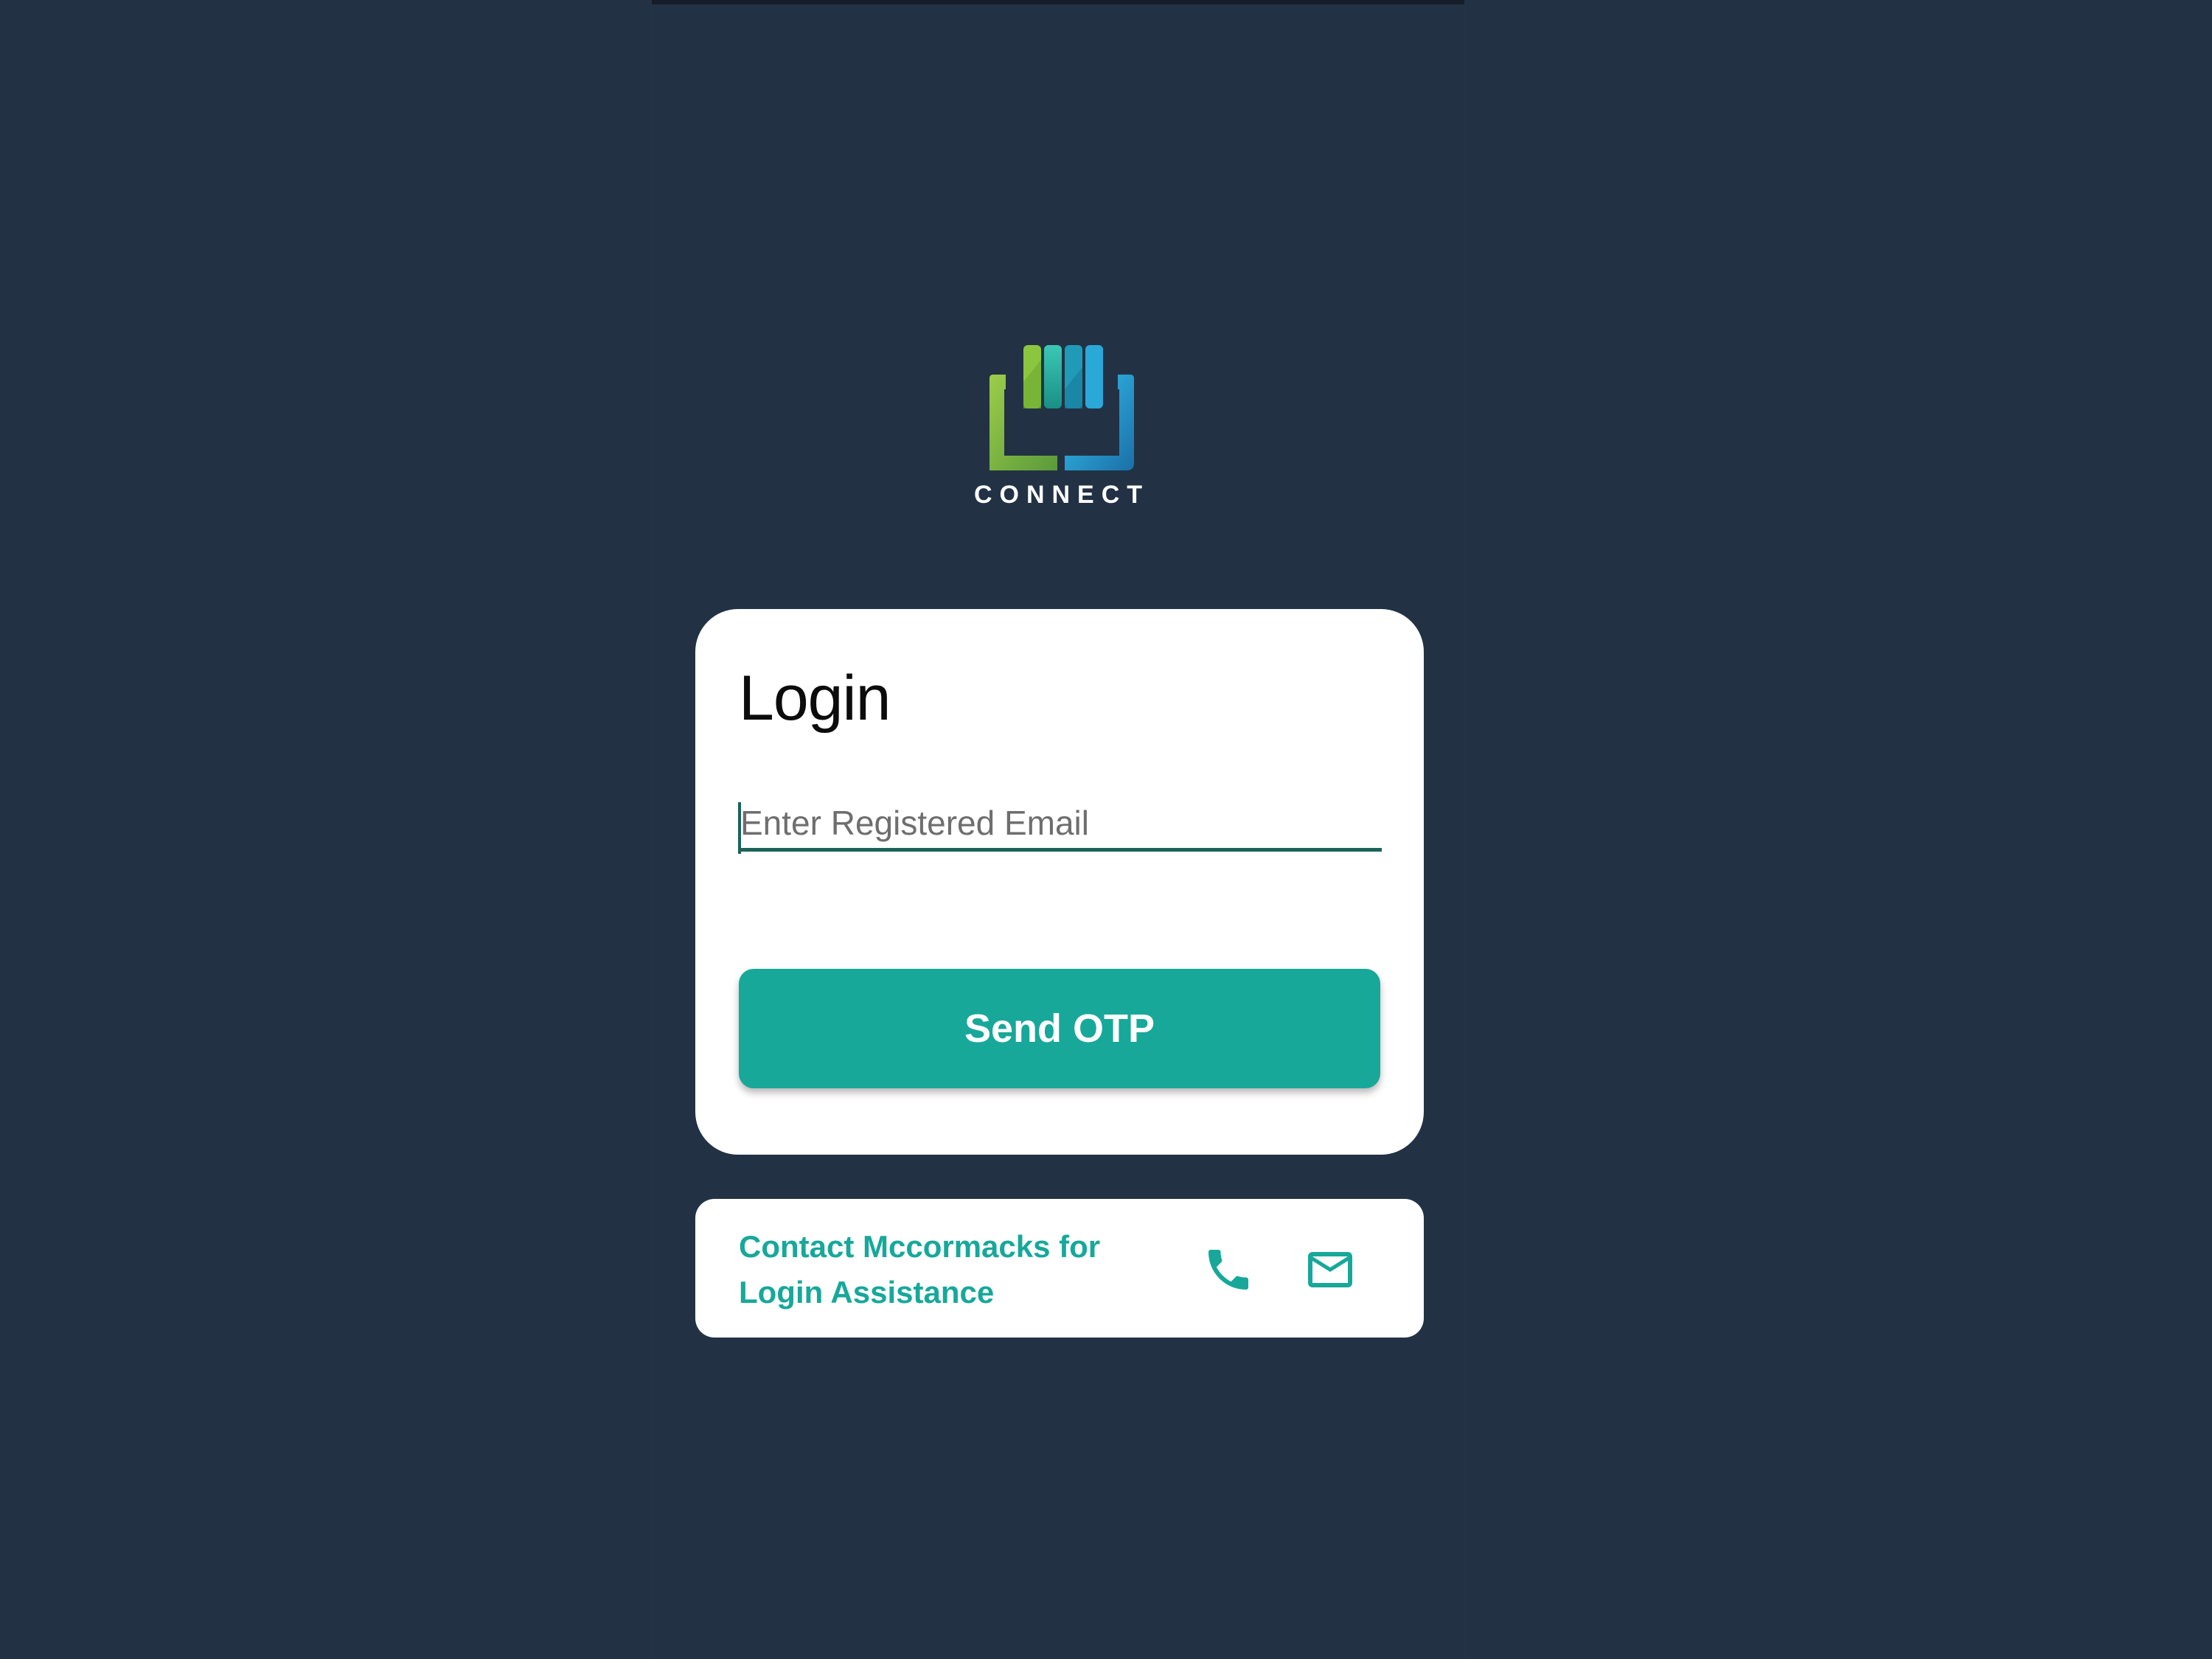  I want to click on contact-card: Contact Mccormacks for Login Assistance, so click(1059, 1268).